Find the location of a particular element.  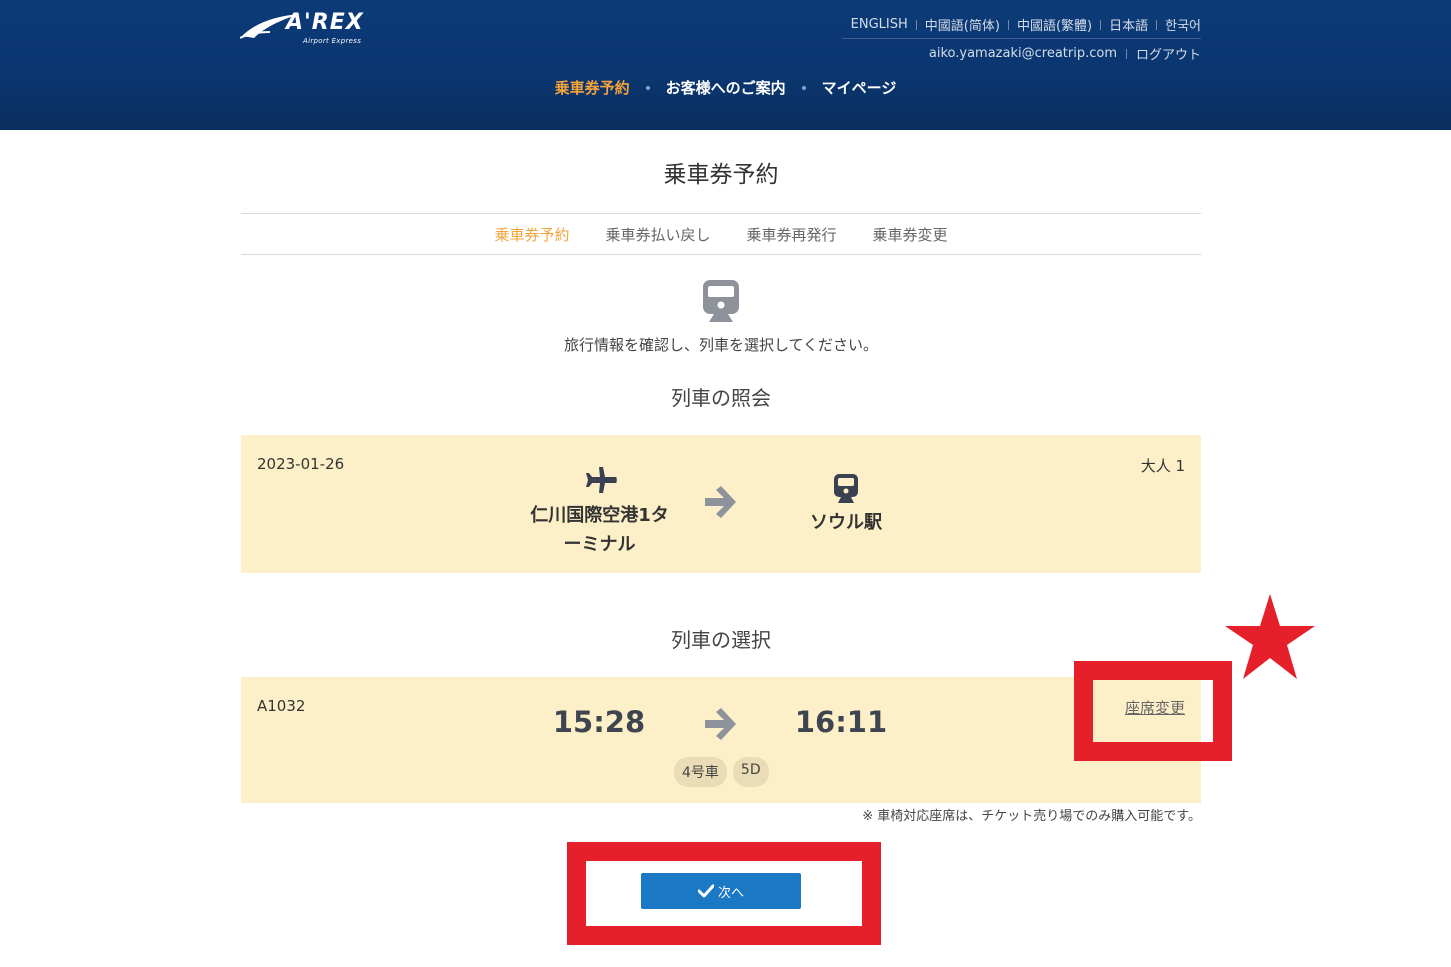

train-number: A1032 is located at coordinates (281, 706).